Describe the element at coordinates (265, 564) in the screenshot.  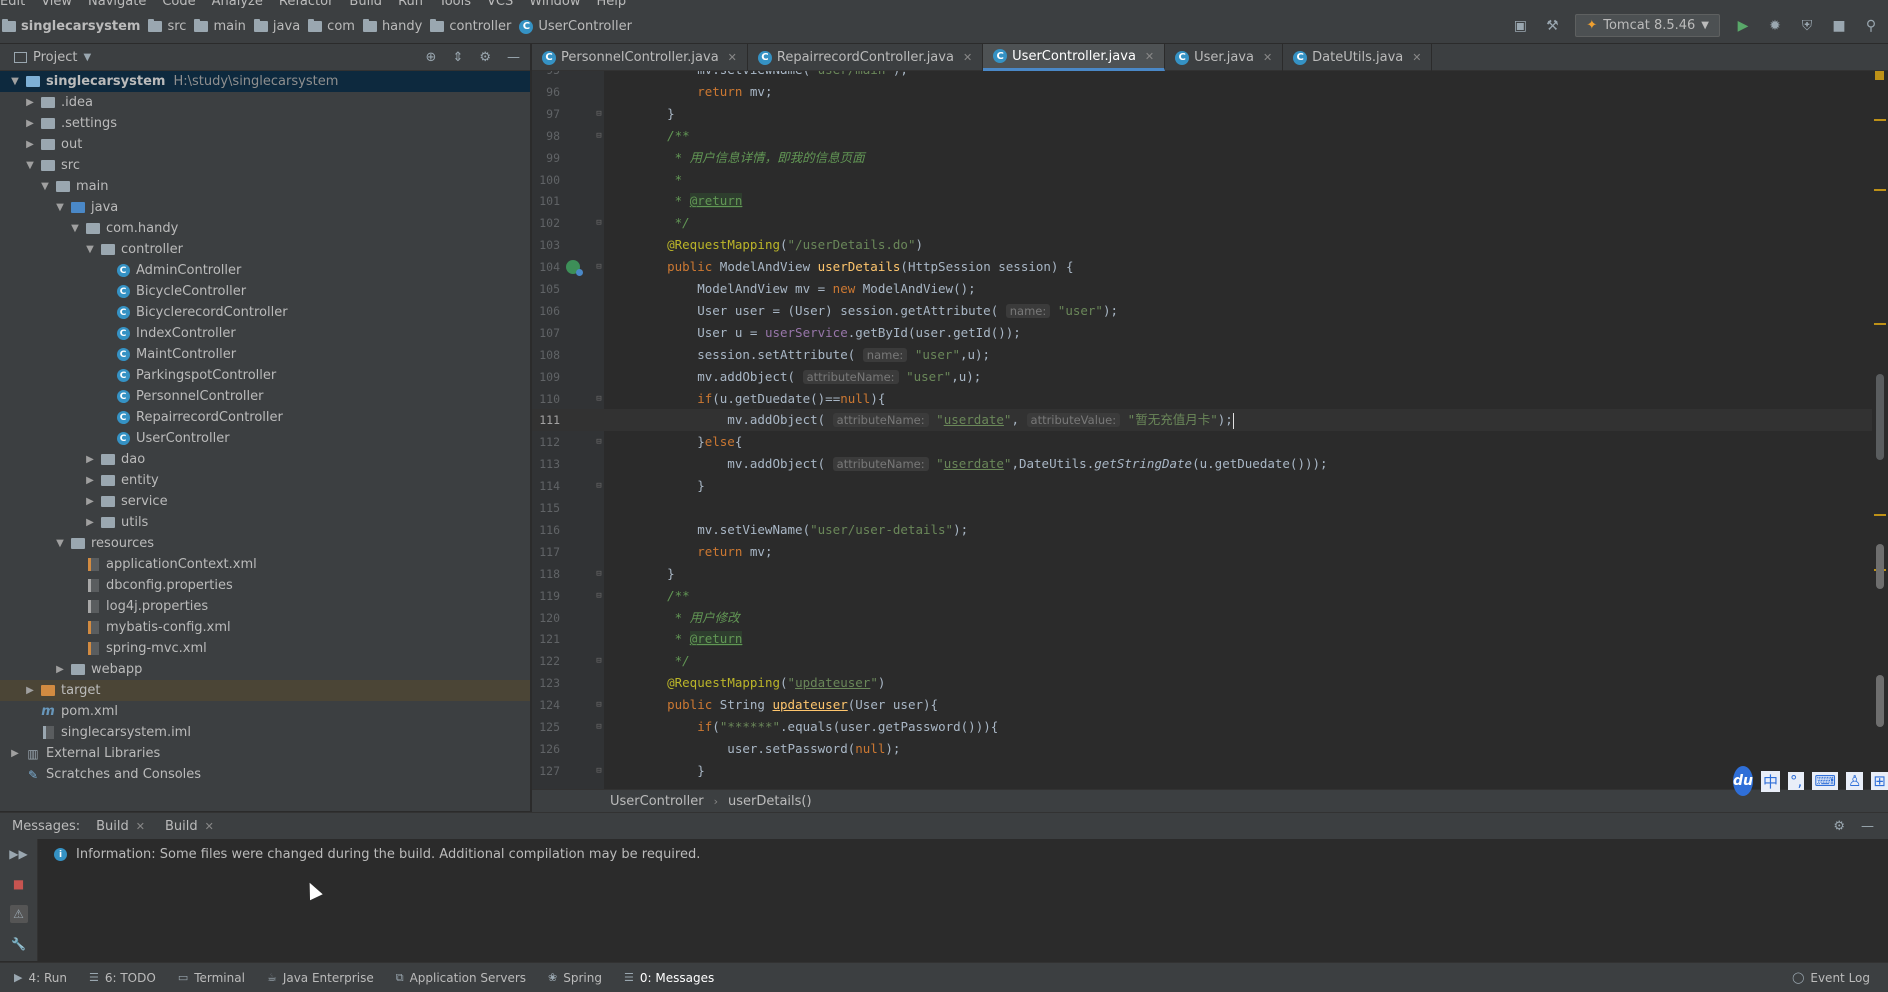
I see `tree-item-applicationcontext-xml: applicationContext.xml` at that location.